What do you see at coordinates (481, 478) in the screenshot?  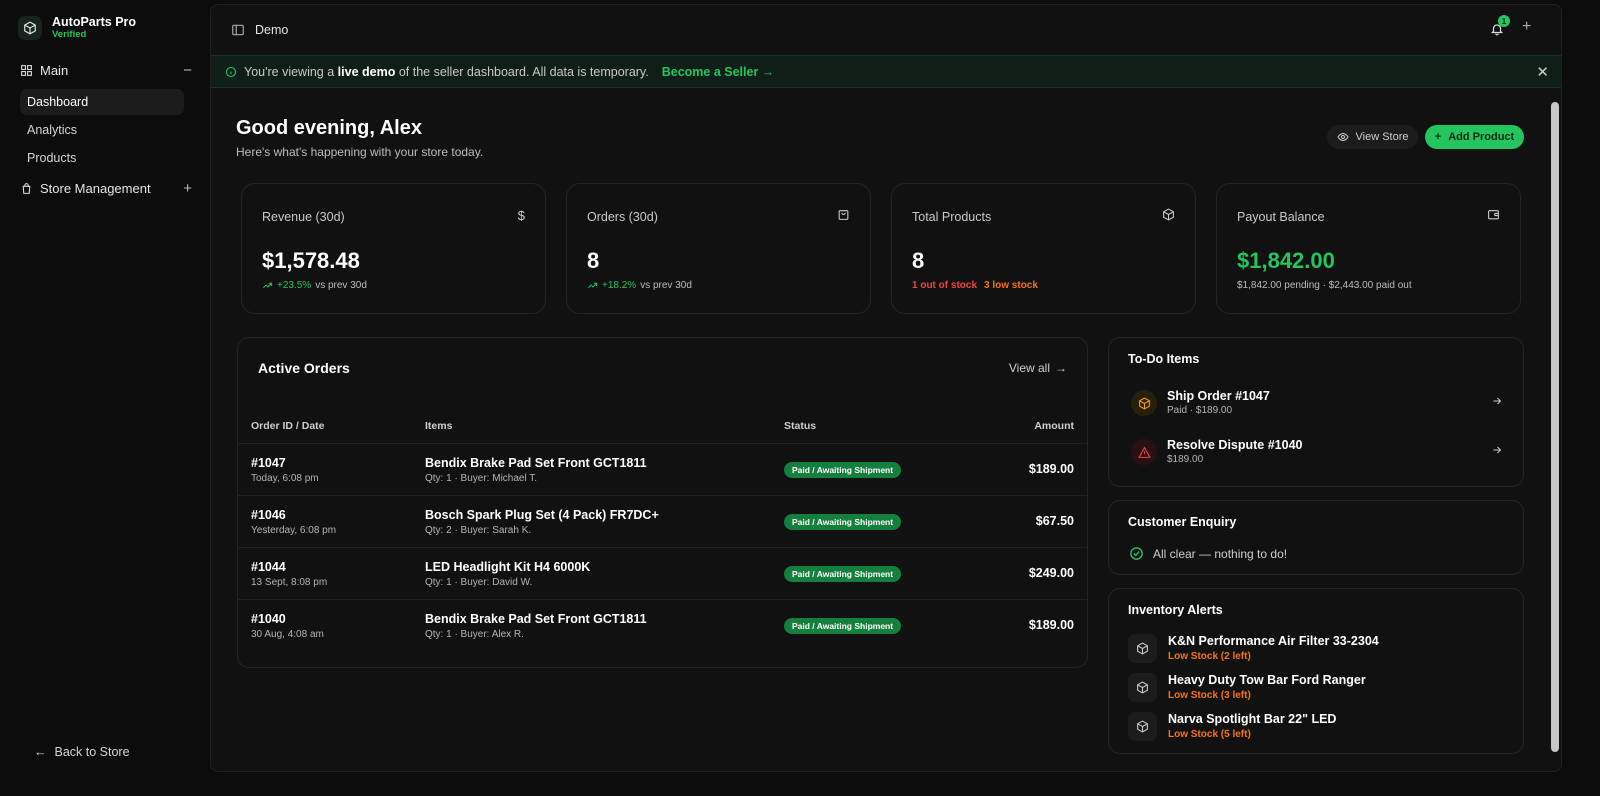 I see `item-meta: Qty: 1 · Buyer: Michael T.` at bounding box center [481, 478].